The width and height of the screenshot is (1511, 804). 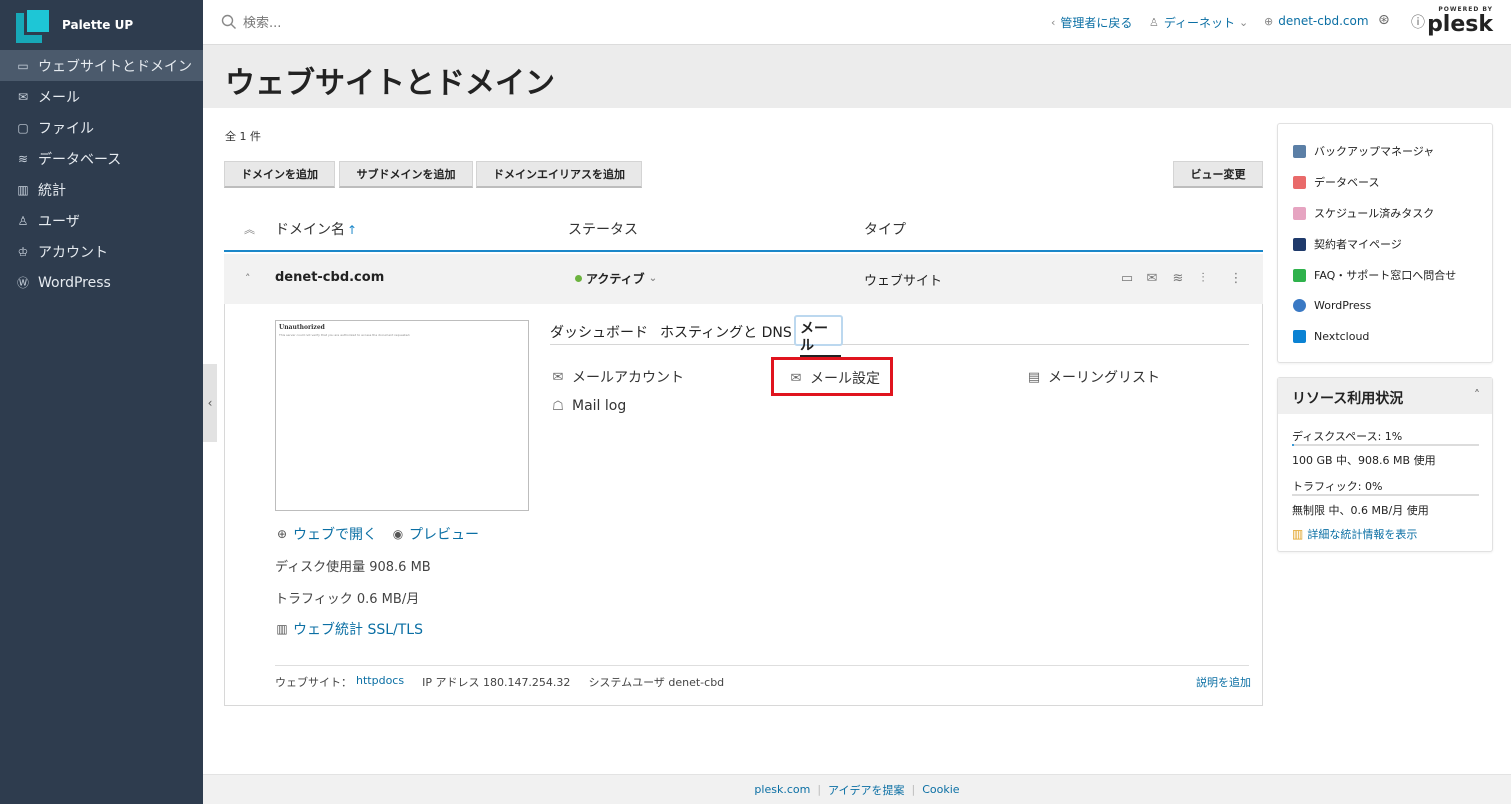 What do you see at coordinates (1348, 399) in the screenshot?
I see `resource-usage-title: リソース利用状況` at bounding box center [1348, 399].